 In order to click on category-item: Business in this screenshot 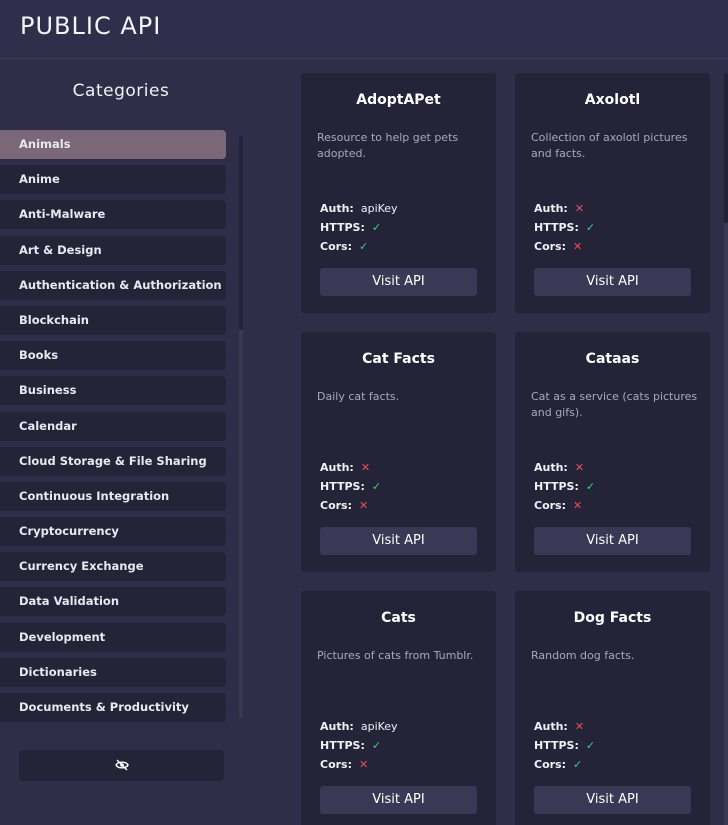, I will do `click(113, 391)`.